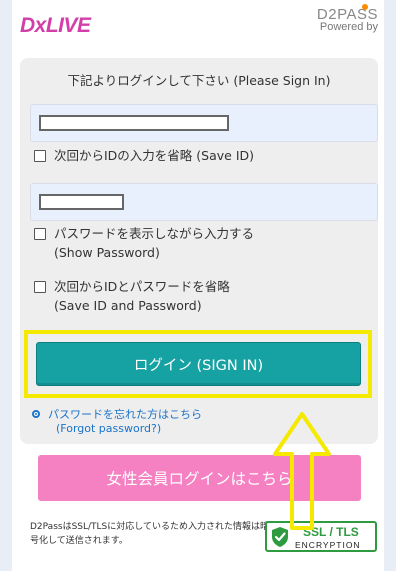 The image size is (396, 571). I want to click on save-id-password-checkbox: 次回からIDとパスワードを省略 (Save ID and Password), so click(132, 296).